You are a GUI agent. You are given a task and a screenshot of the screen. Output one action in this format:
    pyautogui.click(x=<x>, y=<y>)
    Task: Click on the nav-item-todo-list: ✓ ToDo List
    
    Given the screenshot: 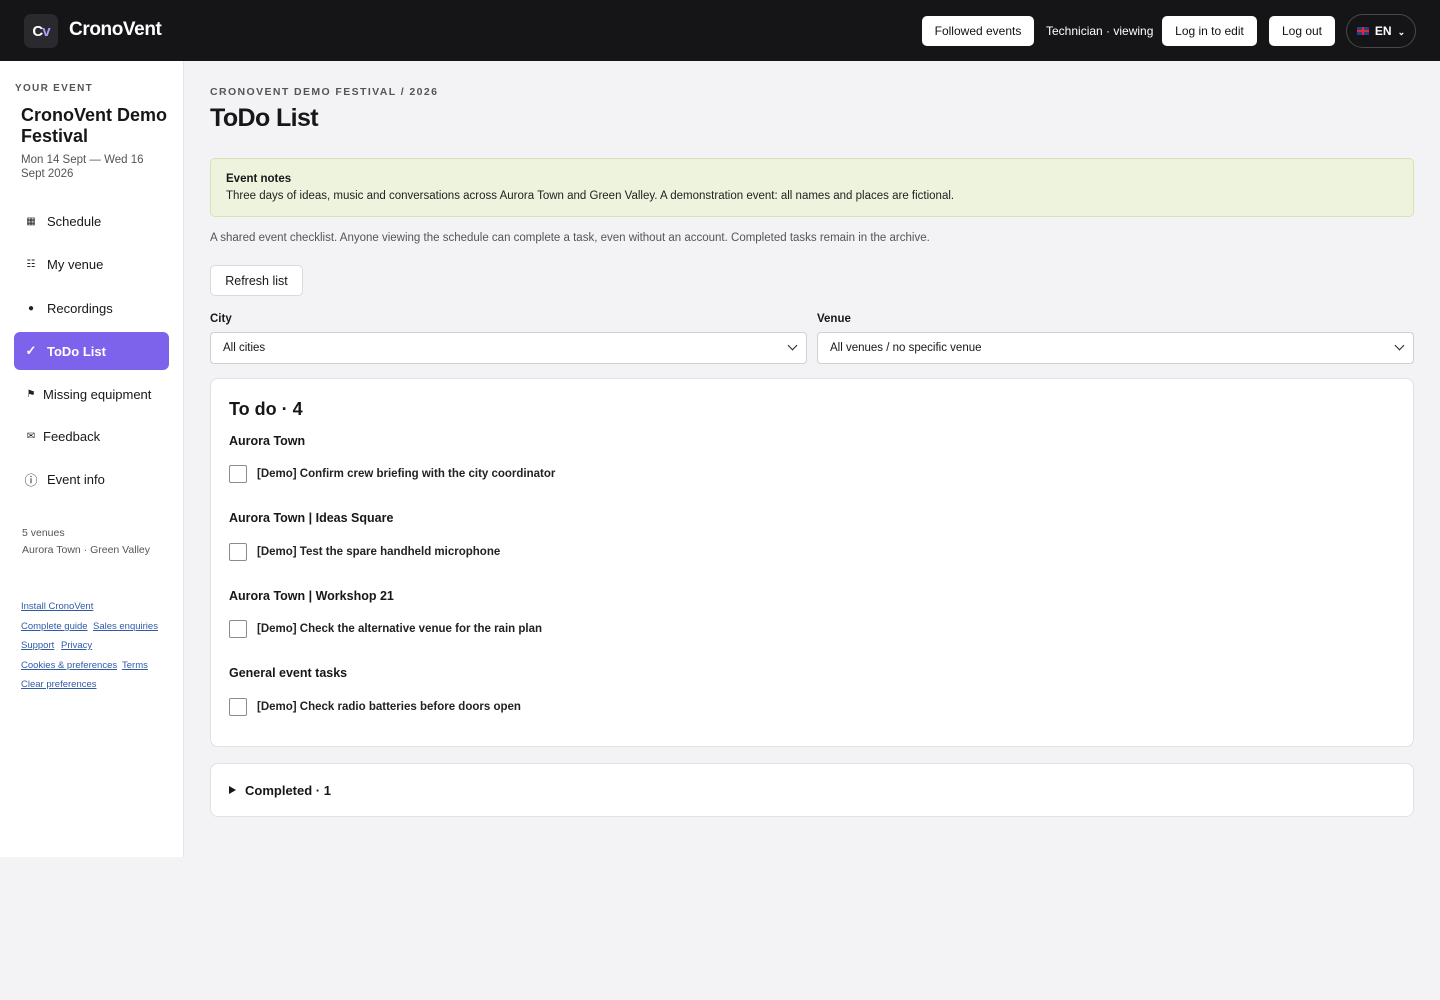 What is the action you would take?
    pyautogui.click(x=91, y=351)
    